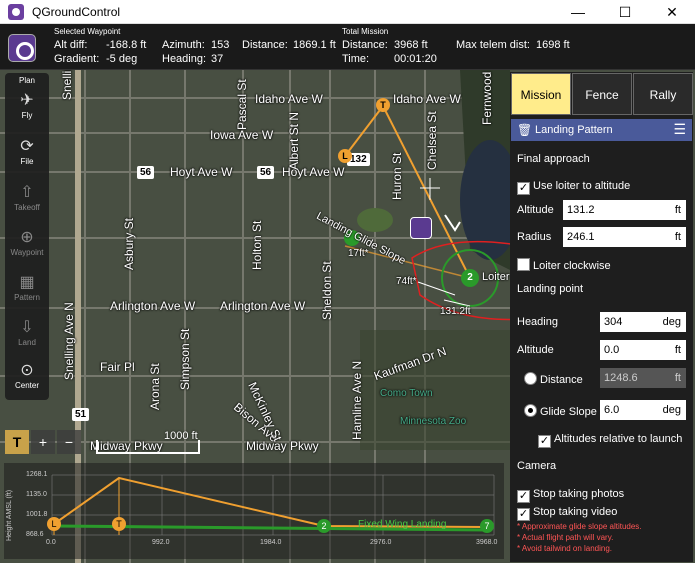 This screenshot has width=695, height=563. What do you see at coordinates (314, 45) in the screenshot?
I see `distance-value: 1869.1 ft` at bounding box center [314, 45].